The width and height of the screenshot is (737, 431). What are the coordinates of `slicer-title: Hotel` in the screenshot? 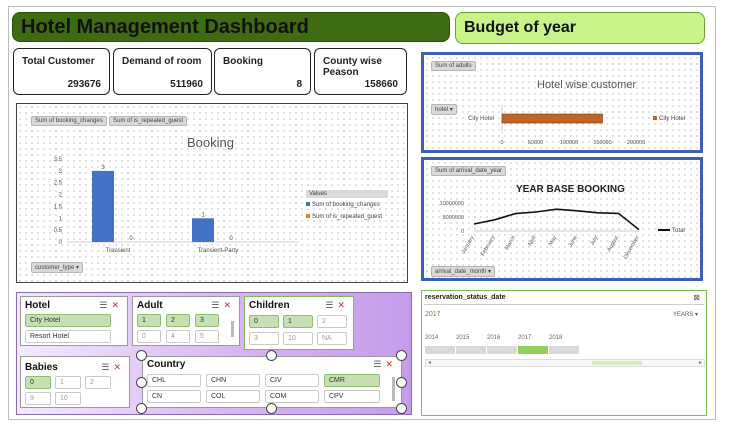 It's located at (37, 305).